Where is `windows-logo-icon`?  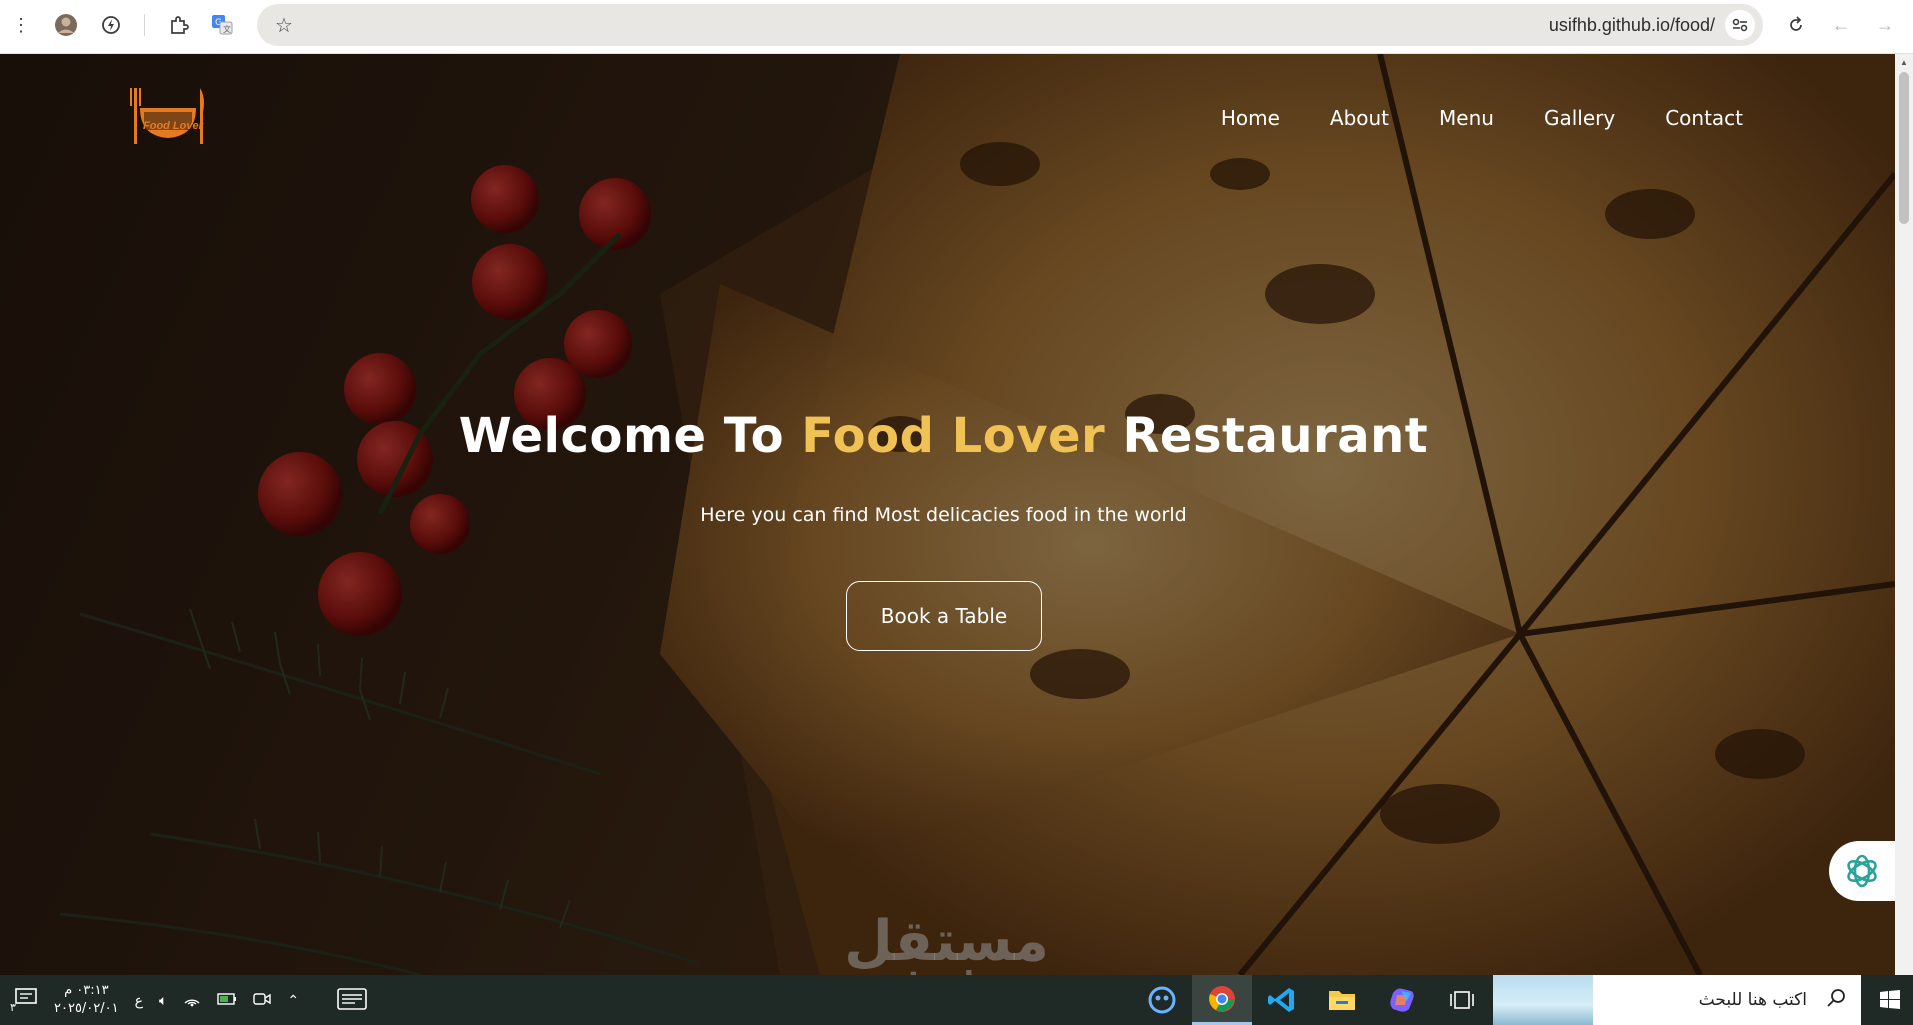
windows-logo-icon is located at coordinates (1889, 999).